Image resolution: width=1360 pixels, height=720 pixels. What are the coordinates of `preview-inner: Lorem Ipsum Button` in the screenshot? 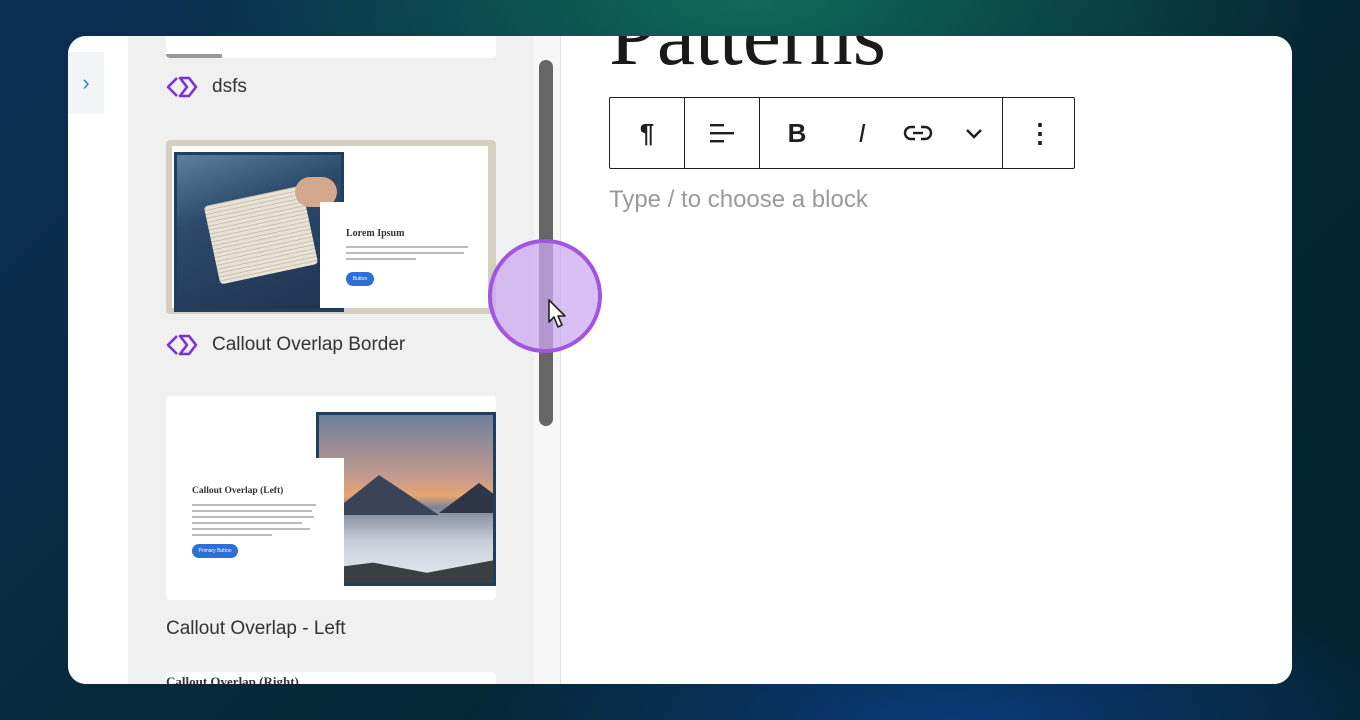 It's located at (330, 229).